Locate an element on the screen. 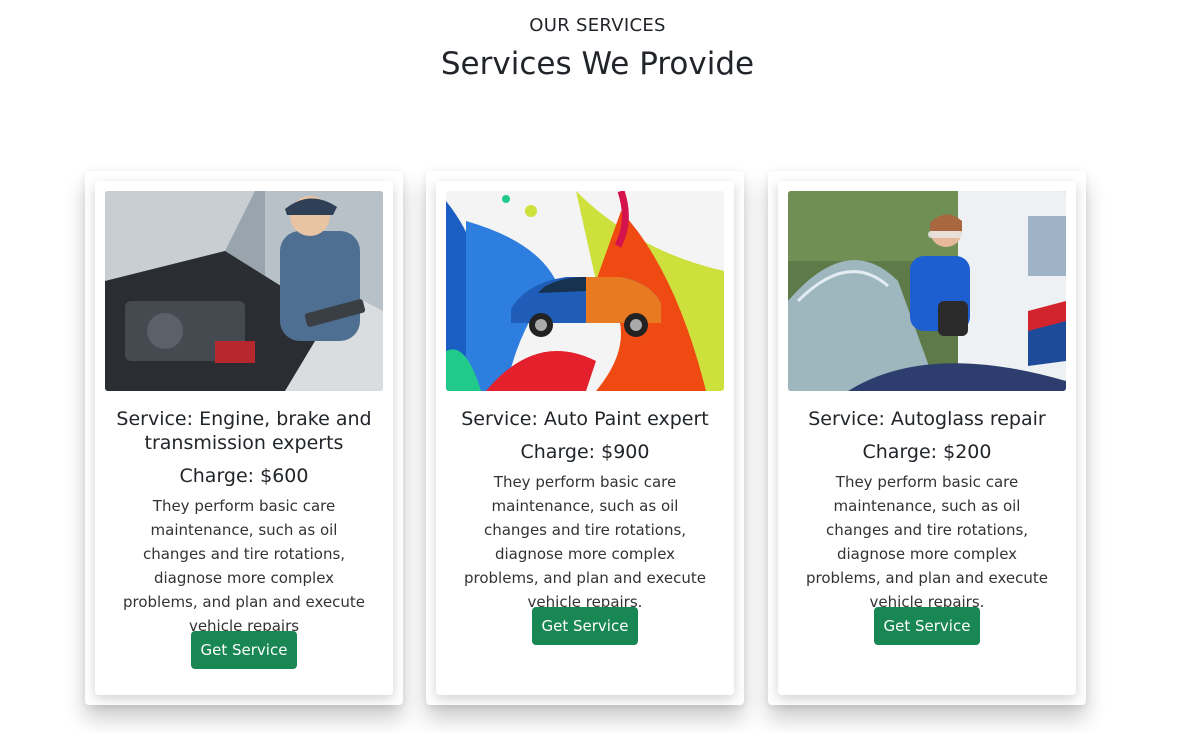  mechanic-engine-image is located at coordinates (244, 291).